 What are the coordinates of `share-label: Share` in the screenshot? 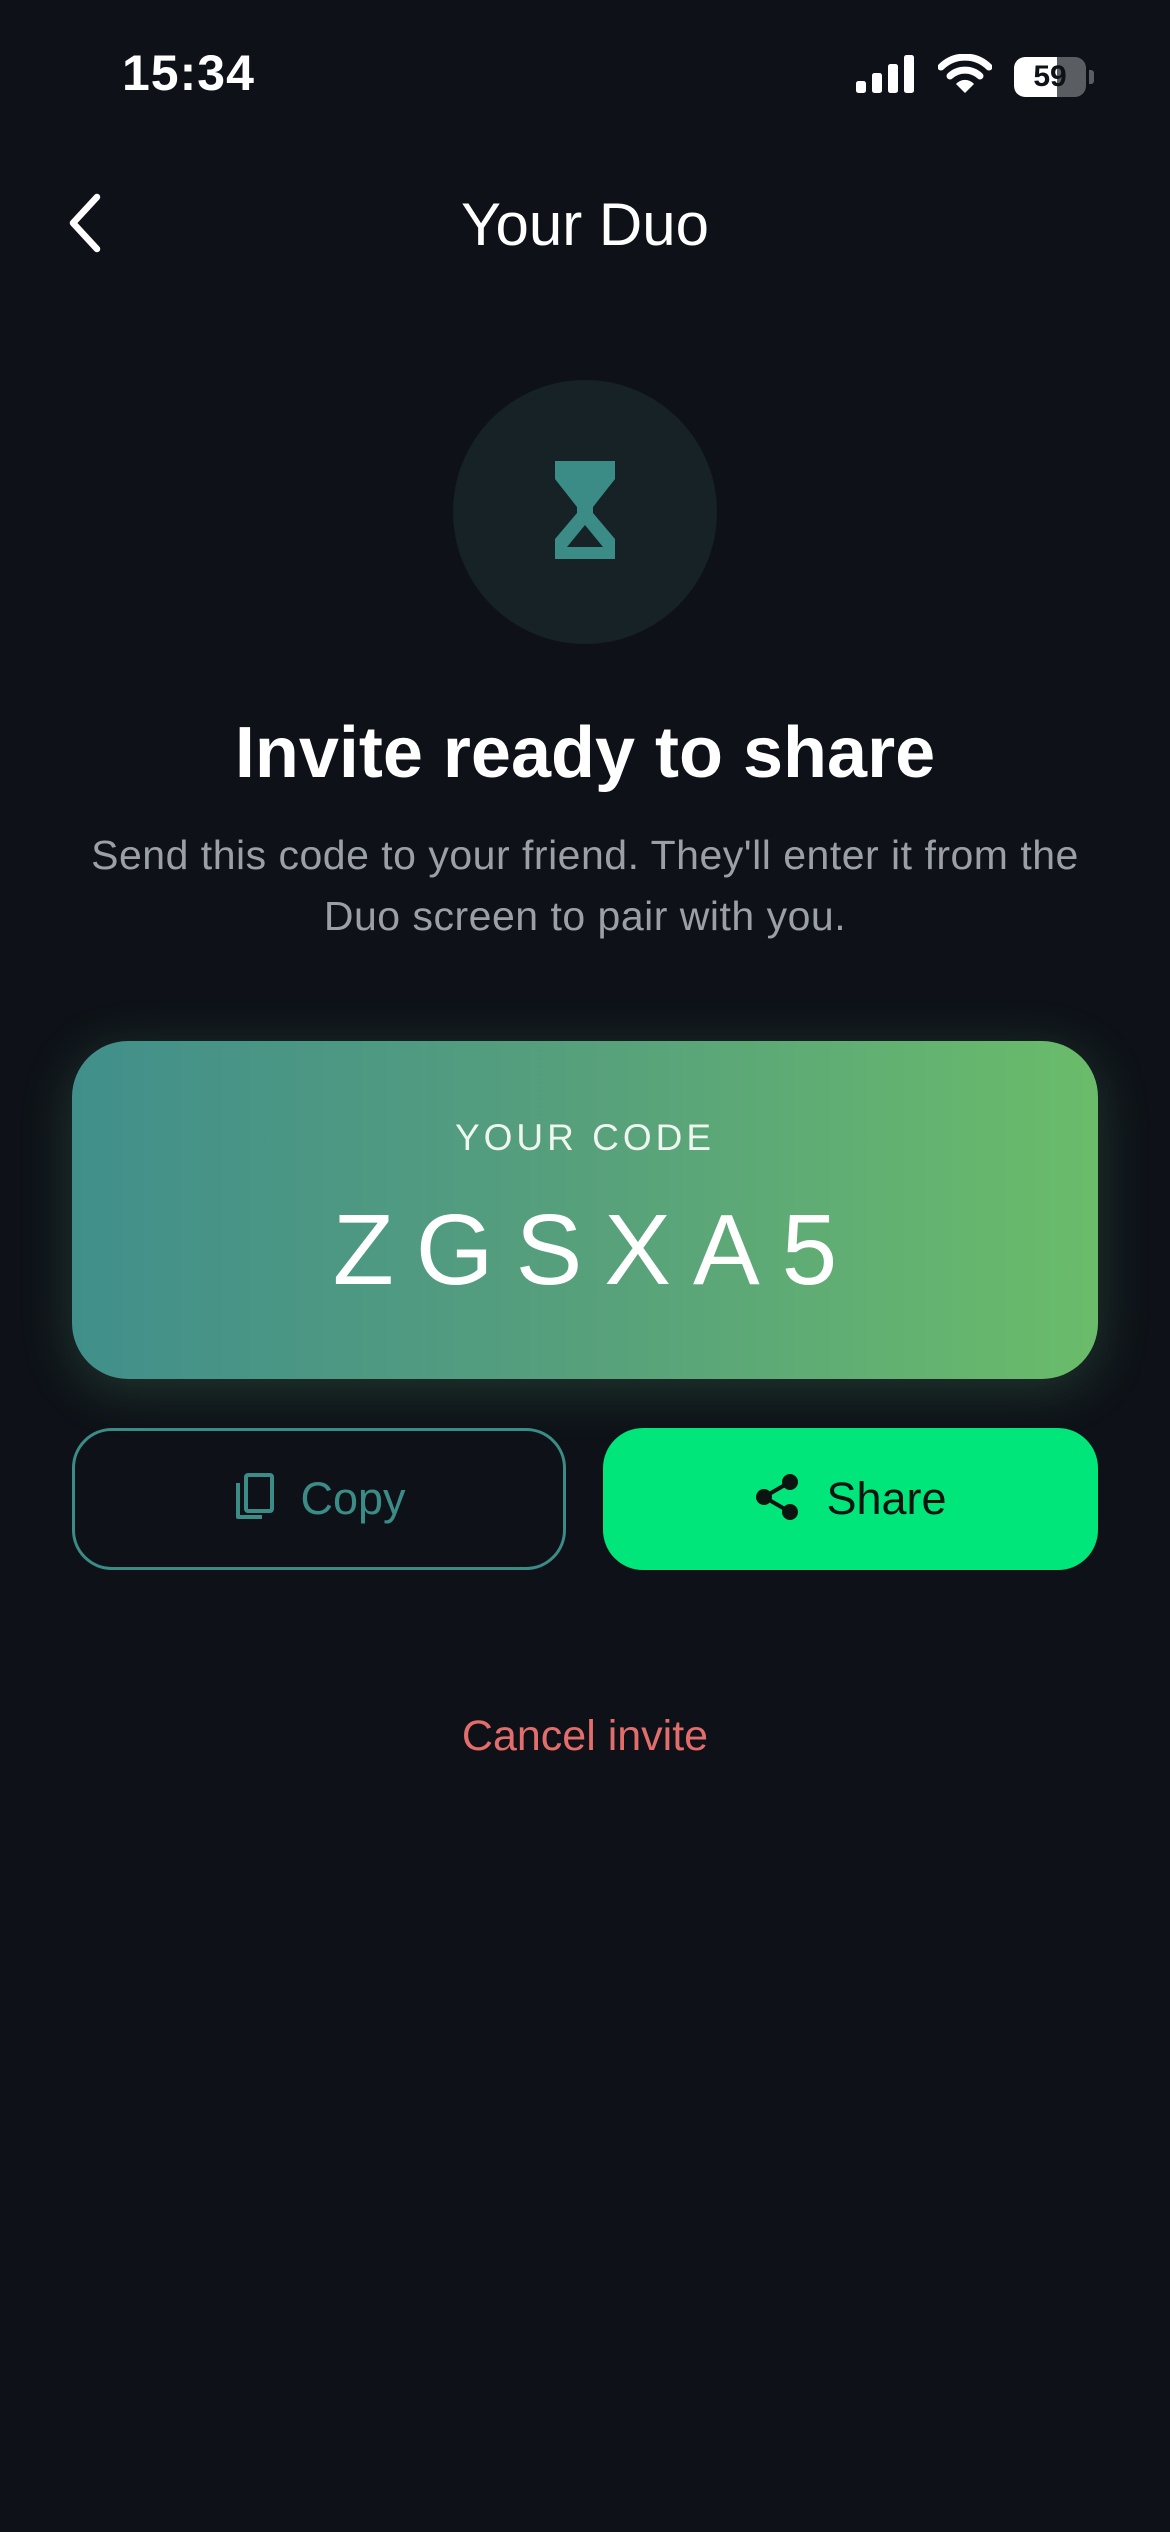 It's located at (886, 1498).